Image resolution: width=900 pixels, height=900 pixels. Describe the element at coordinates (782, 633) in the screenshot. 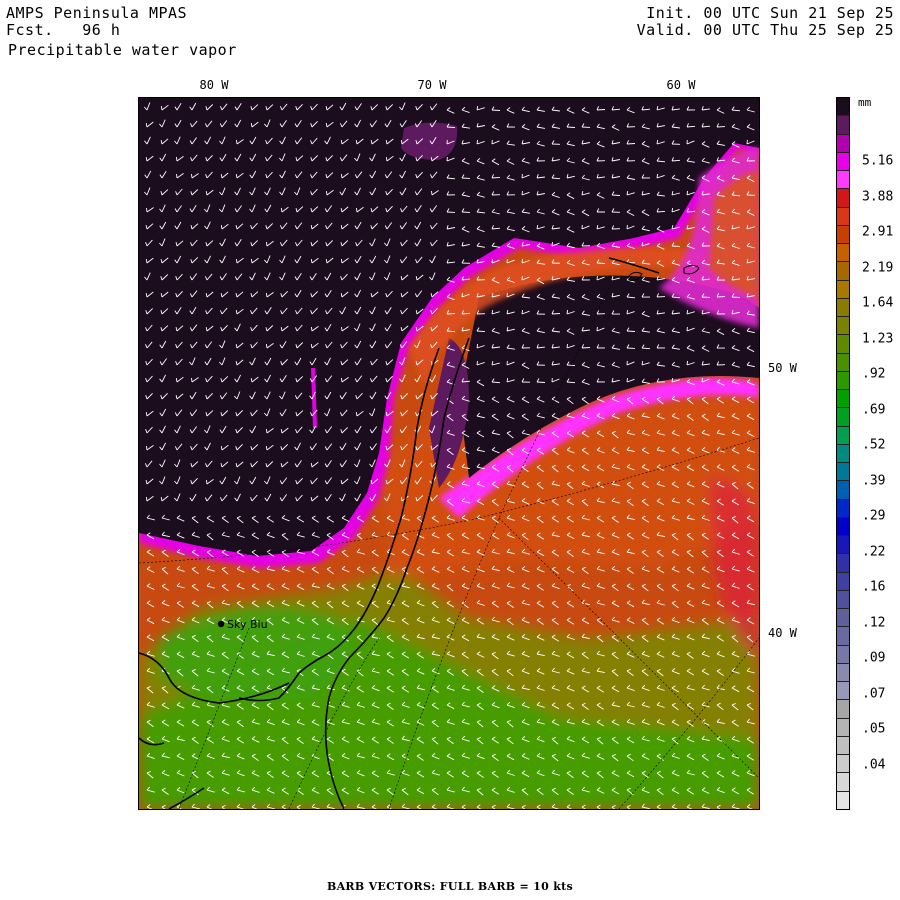

I see `lon-label-40w: 40 W` at that location.